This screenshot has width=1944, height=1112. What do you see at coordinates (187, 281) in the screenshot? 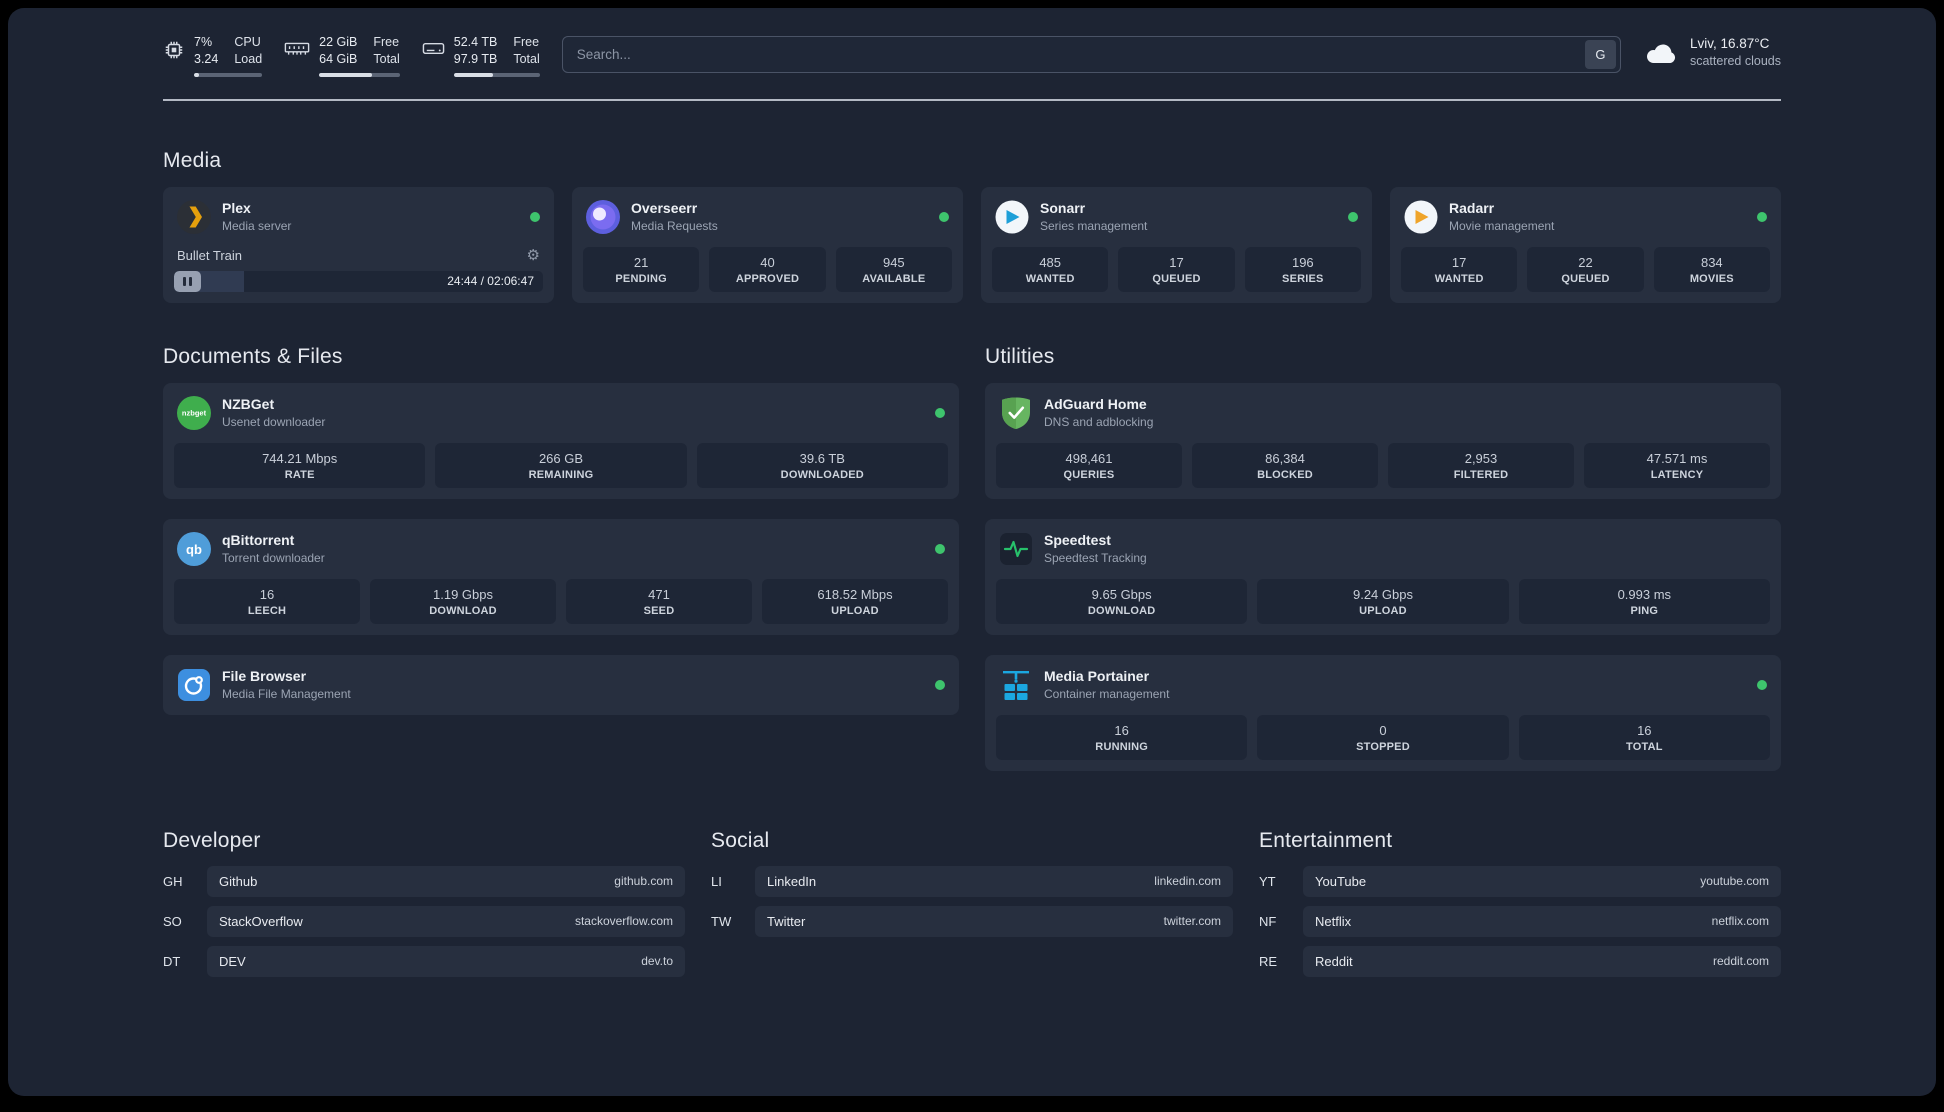
I see `pause-button` at bounding box center [187, 281].